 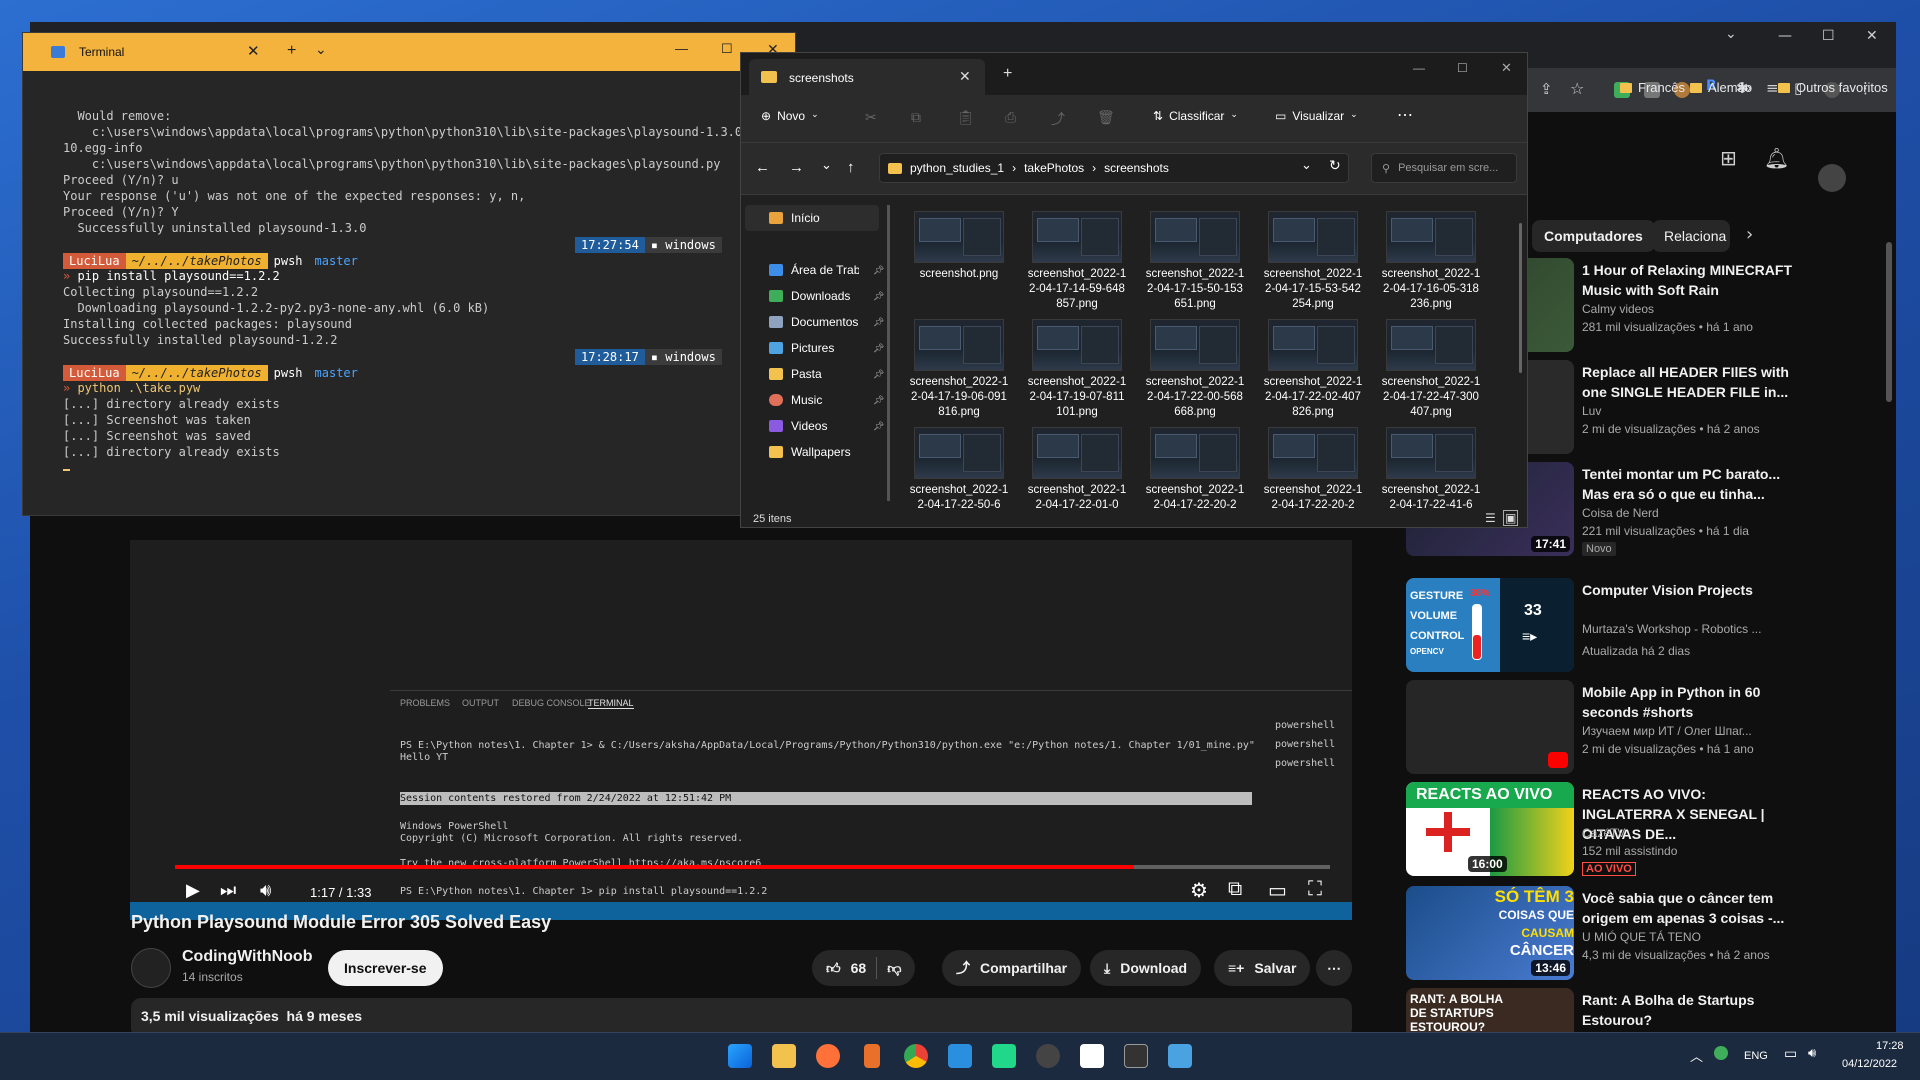 I want to click on bell-icon: 🔔︎, so click(x=1776, y=158).